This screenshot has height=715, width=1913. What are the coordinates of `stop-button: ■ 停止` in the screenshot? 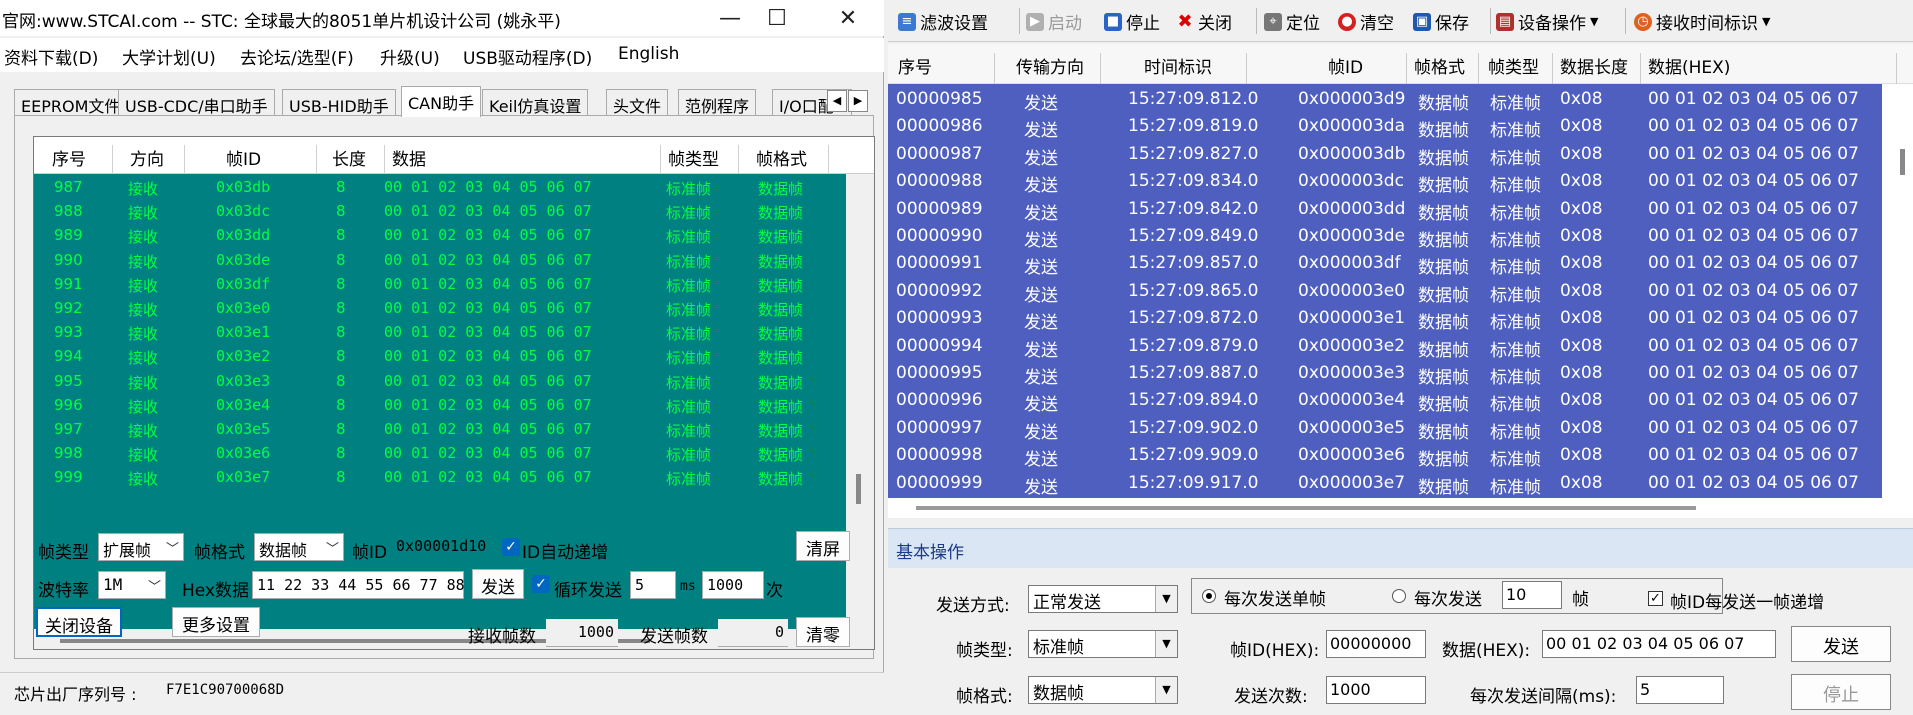 It's located at (1132, 21).